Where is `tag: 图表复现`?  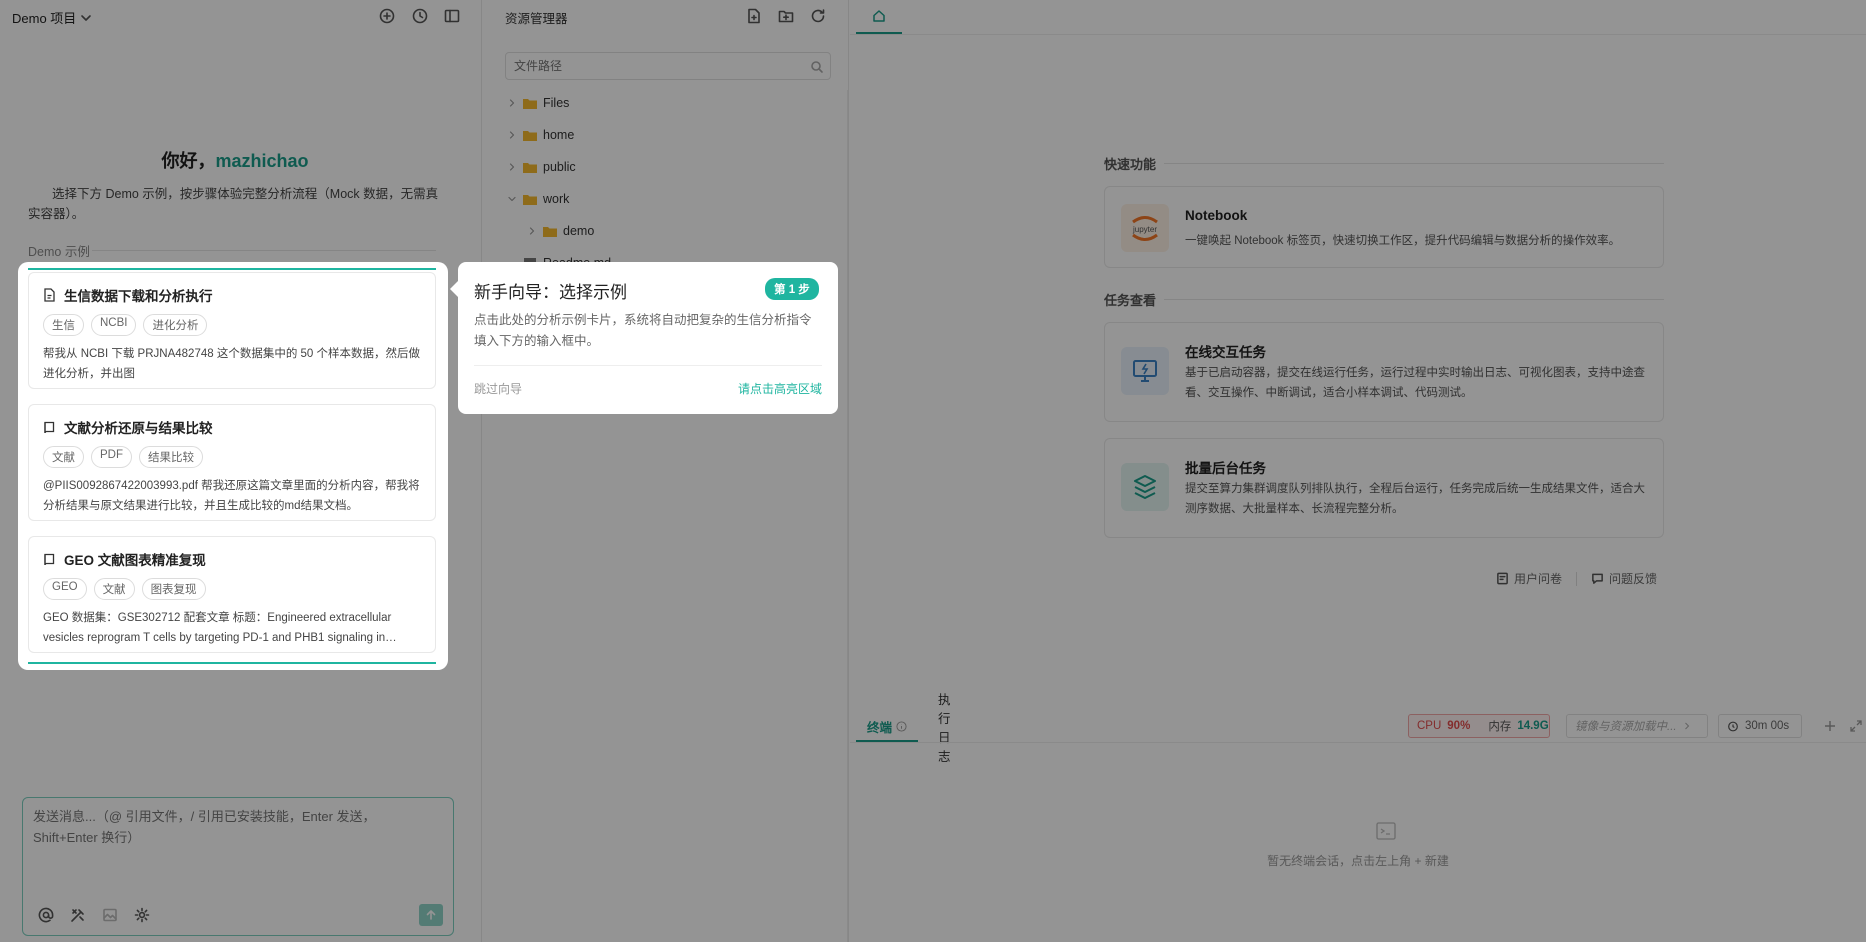
tag: 图表复现 is located at coordinates (173, 589).